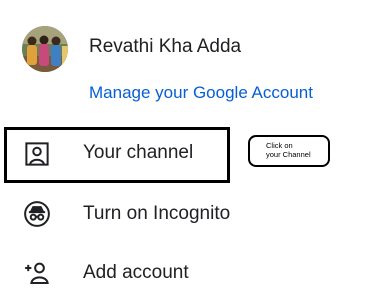 This screenshot has height=307, width=388. I want to click on annotation-line-2: your Channel, so click(288, 154).